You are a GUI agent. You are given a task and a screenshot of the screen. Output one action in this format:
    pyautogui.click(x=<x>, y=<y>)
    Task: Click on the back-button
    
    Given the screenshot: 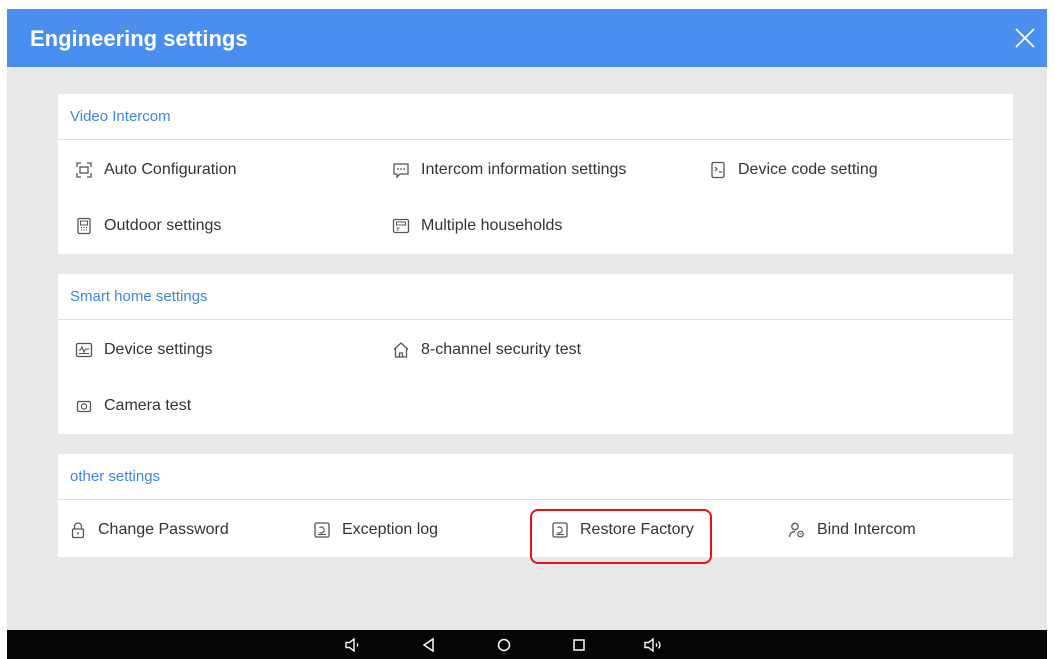 What is the action you would take?
    pyautogui.click(x=429, y=645)
    